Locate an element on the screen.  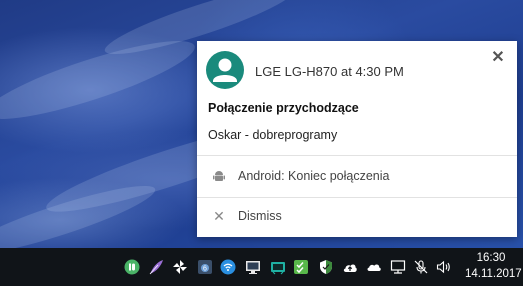
pinwheel-icon is located at coordinates (180, 267).